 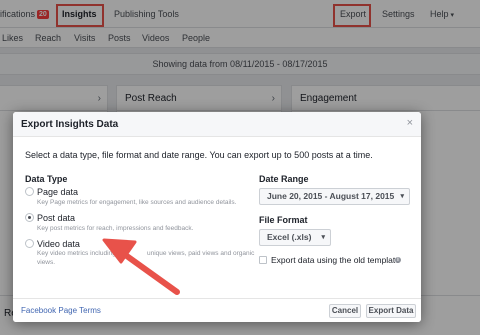 I want to click on info-icon: i, so click(x=398, y=260).